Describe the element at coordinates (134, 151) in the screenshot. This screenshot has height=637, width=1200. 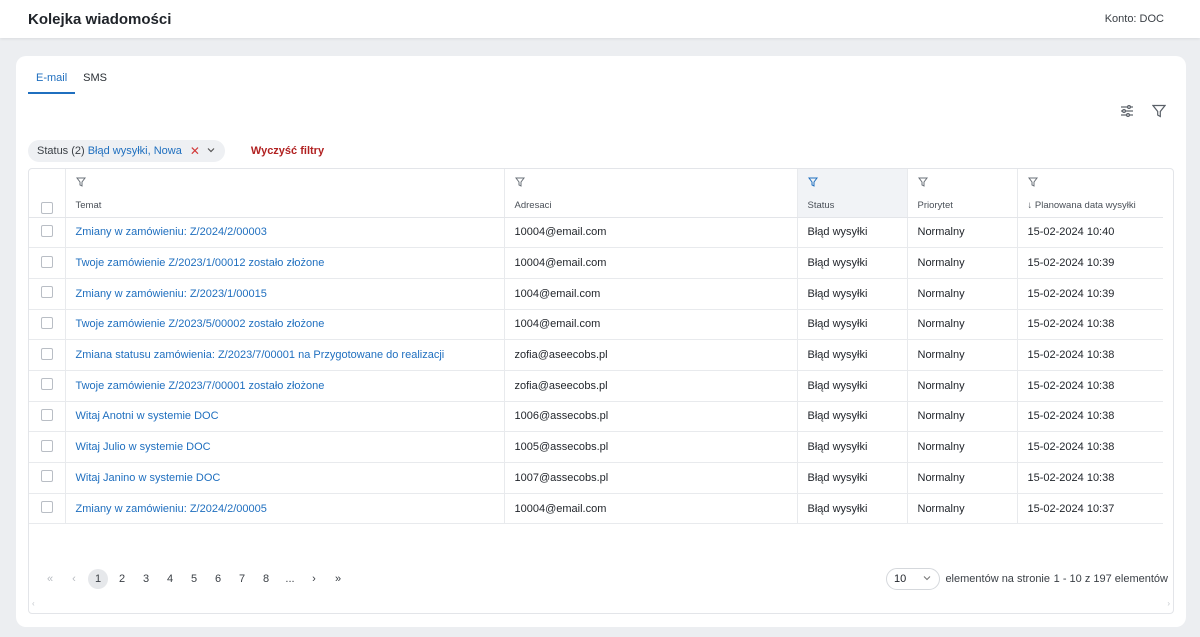
I see `chip-value: Błąd wysyłki, Nowa` at that location.